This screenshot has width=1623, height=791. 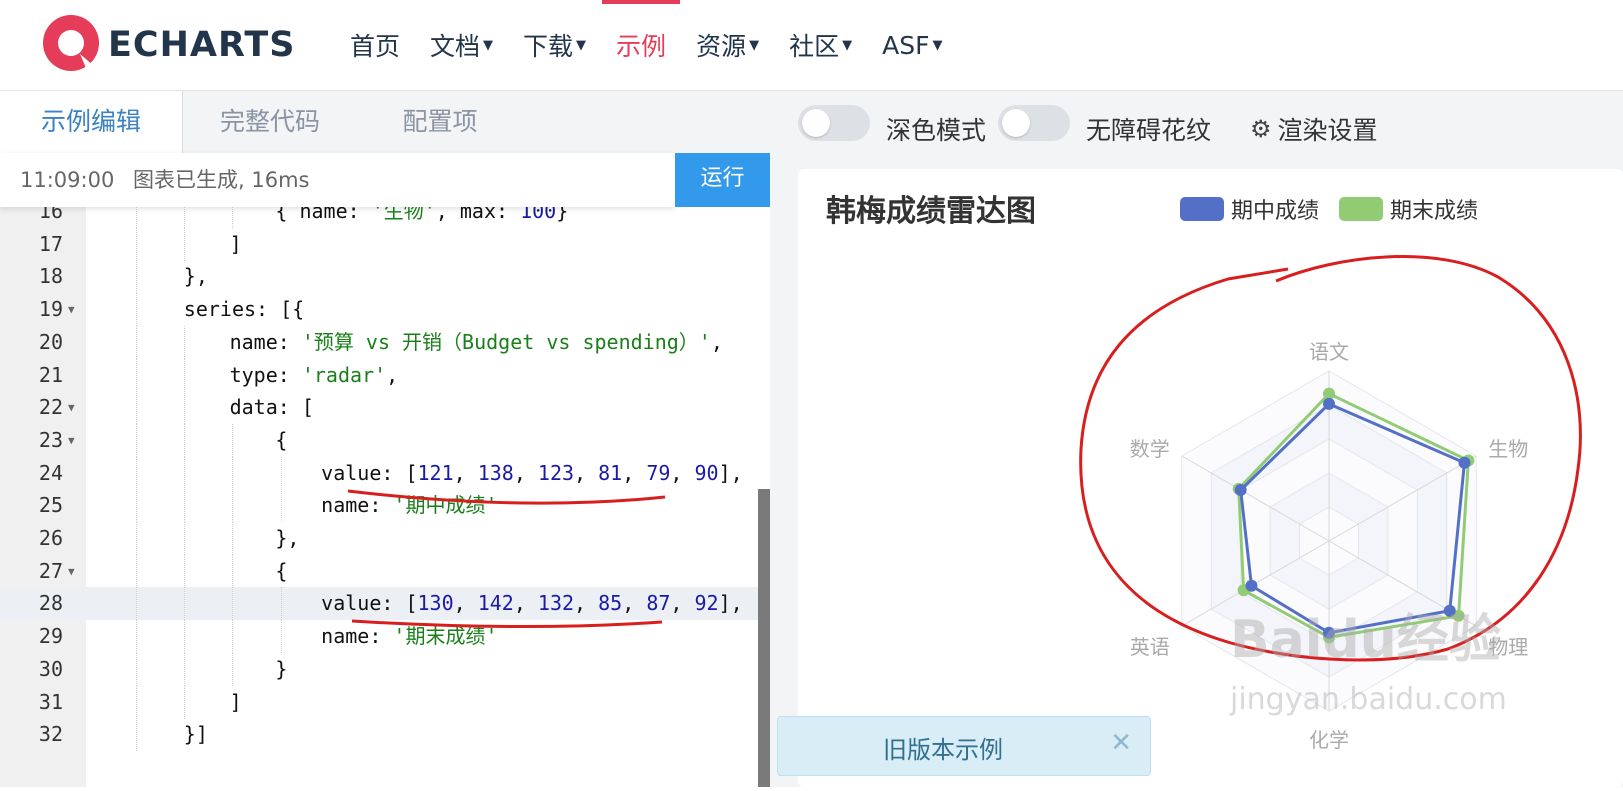 What do you see at coordinates (834, 123) in the screenshot?
I see `dark-mode-toggle` at bounding box center [834, 123].